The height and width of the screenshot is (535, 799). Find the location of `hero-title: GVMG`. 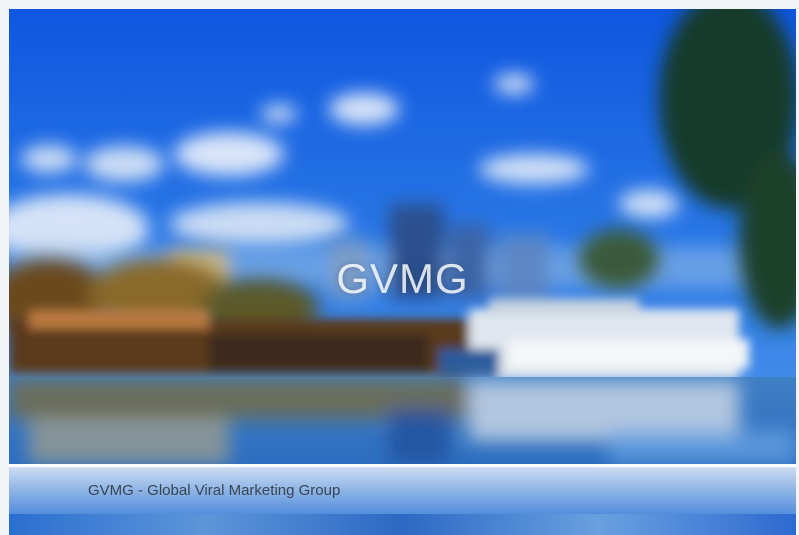

hero-title: GVMG is located at coordinates (402, 278).